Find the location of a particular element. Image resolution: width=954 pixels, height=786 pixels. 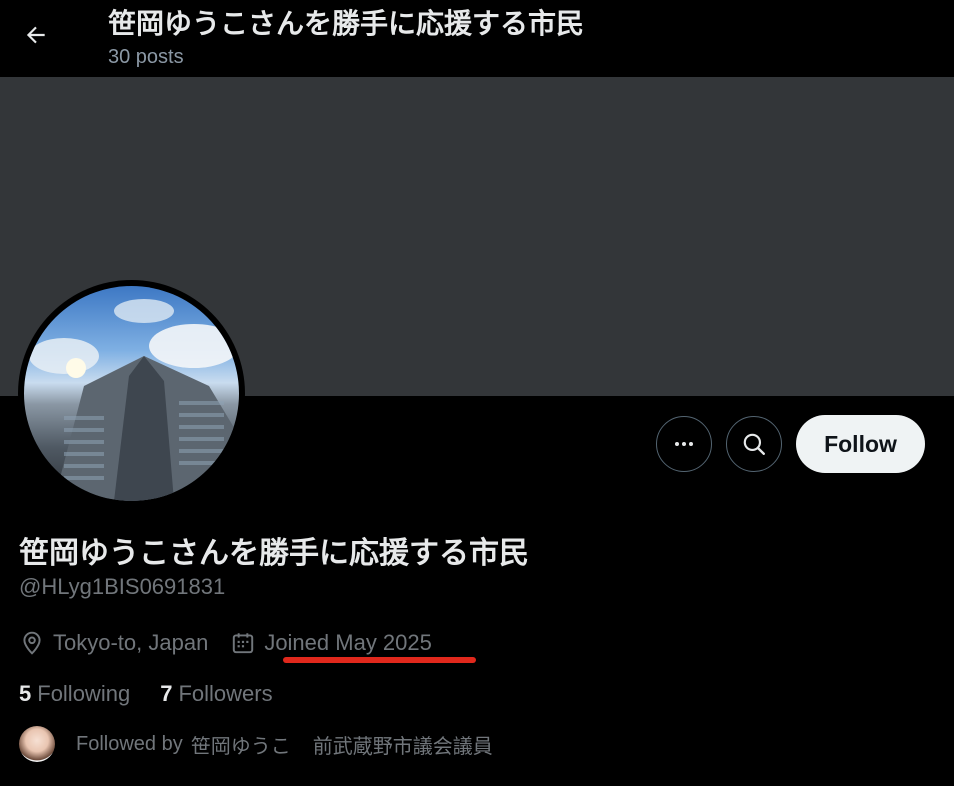

followers-link: 7 Followers is located at coordinates (216, 694).